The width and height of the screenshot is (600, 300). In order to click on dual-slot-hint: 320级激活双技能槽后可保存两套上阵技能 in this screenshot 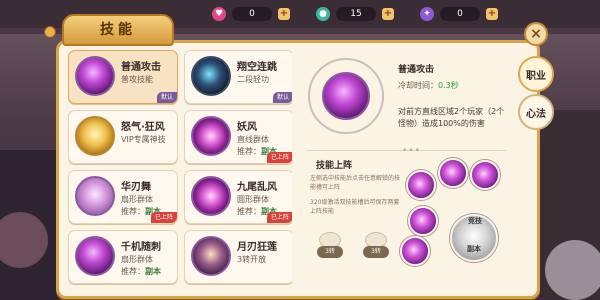, I will do `click(355, 207)`.